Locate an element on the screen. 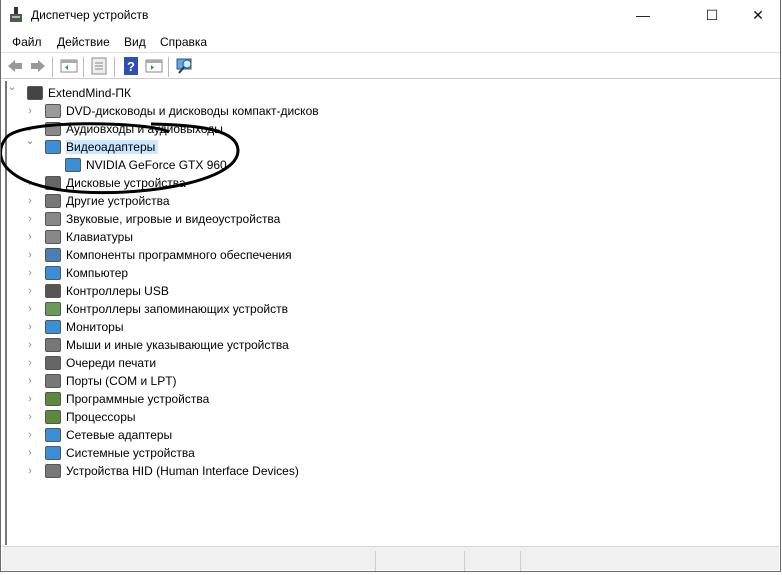  status-bar is located at coordinates (390, 558).